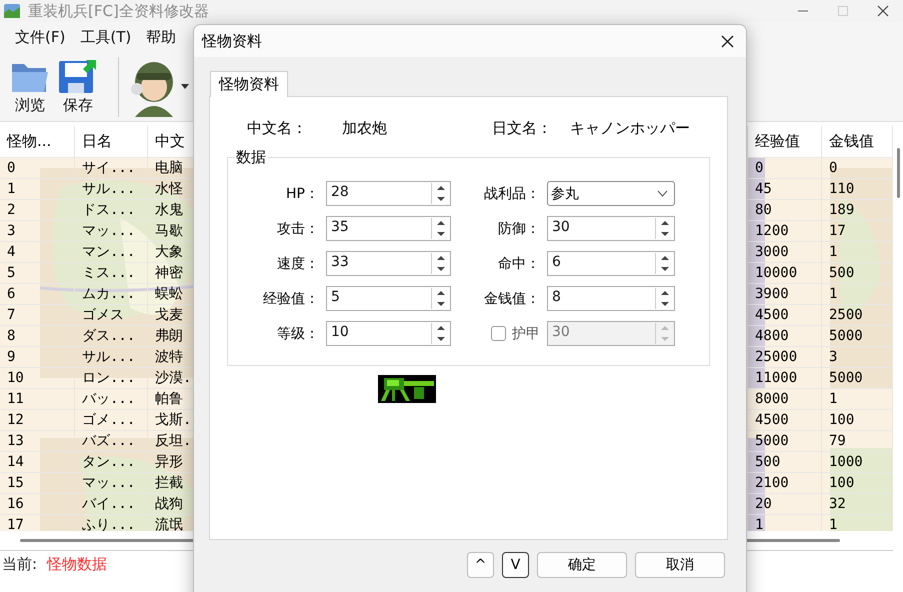 The image size is (903, 592). I want to click on field-label: 日文名：, so click(522, 128).